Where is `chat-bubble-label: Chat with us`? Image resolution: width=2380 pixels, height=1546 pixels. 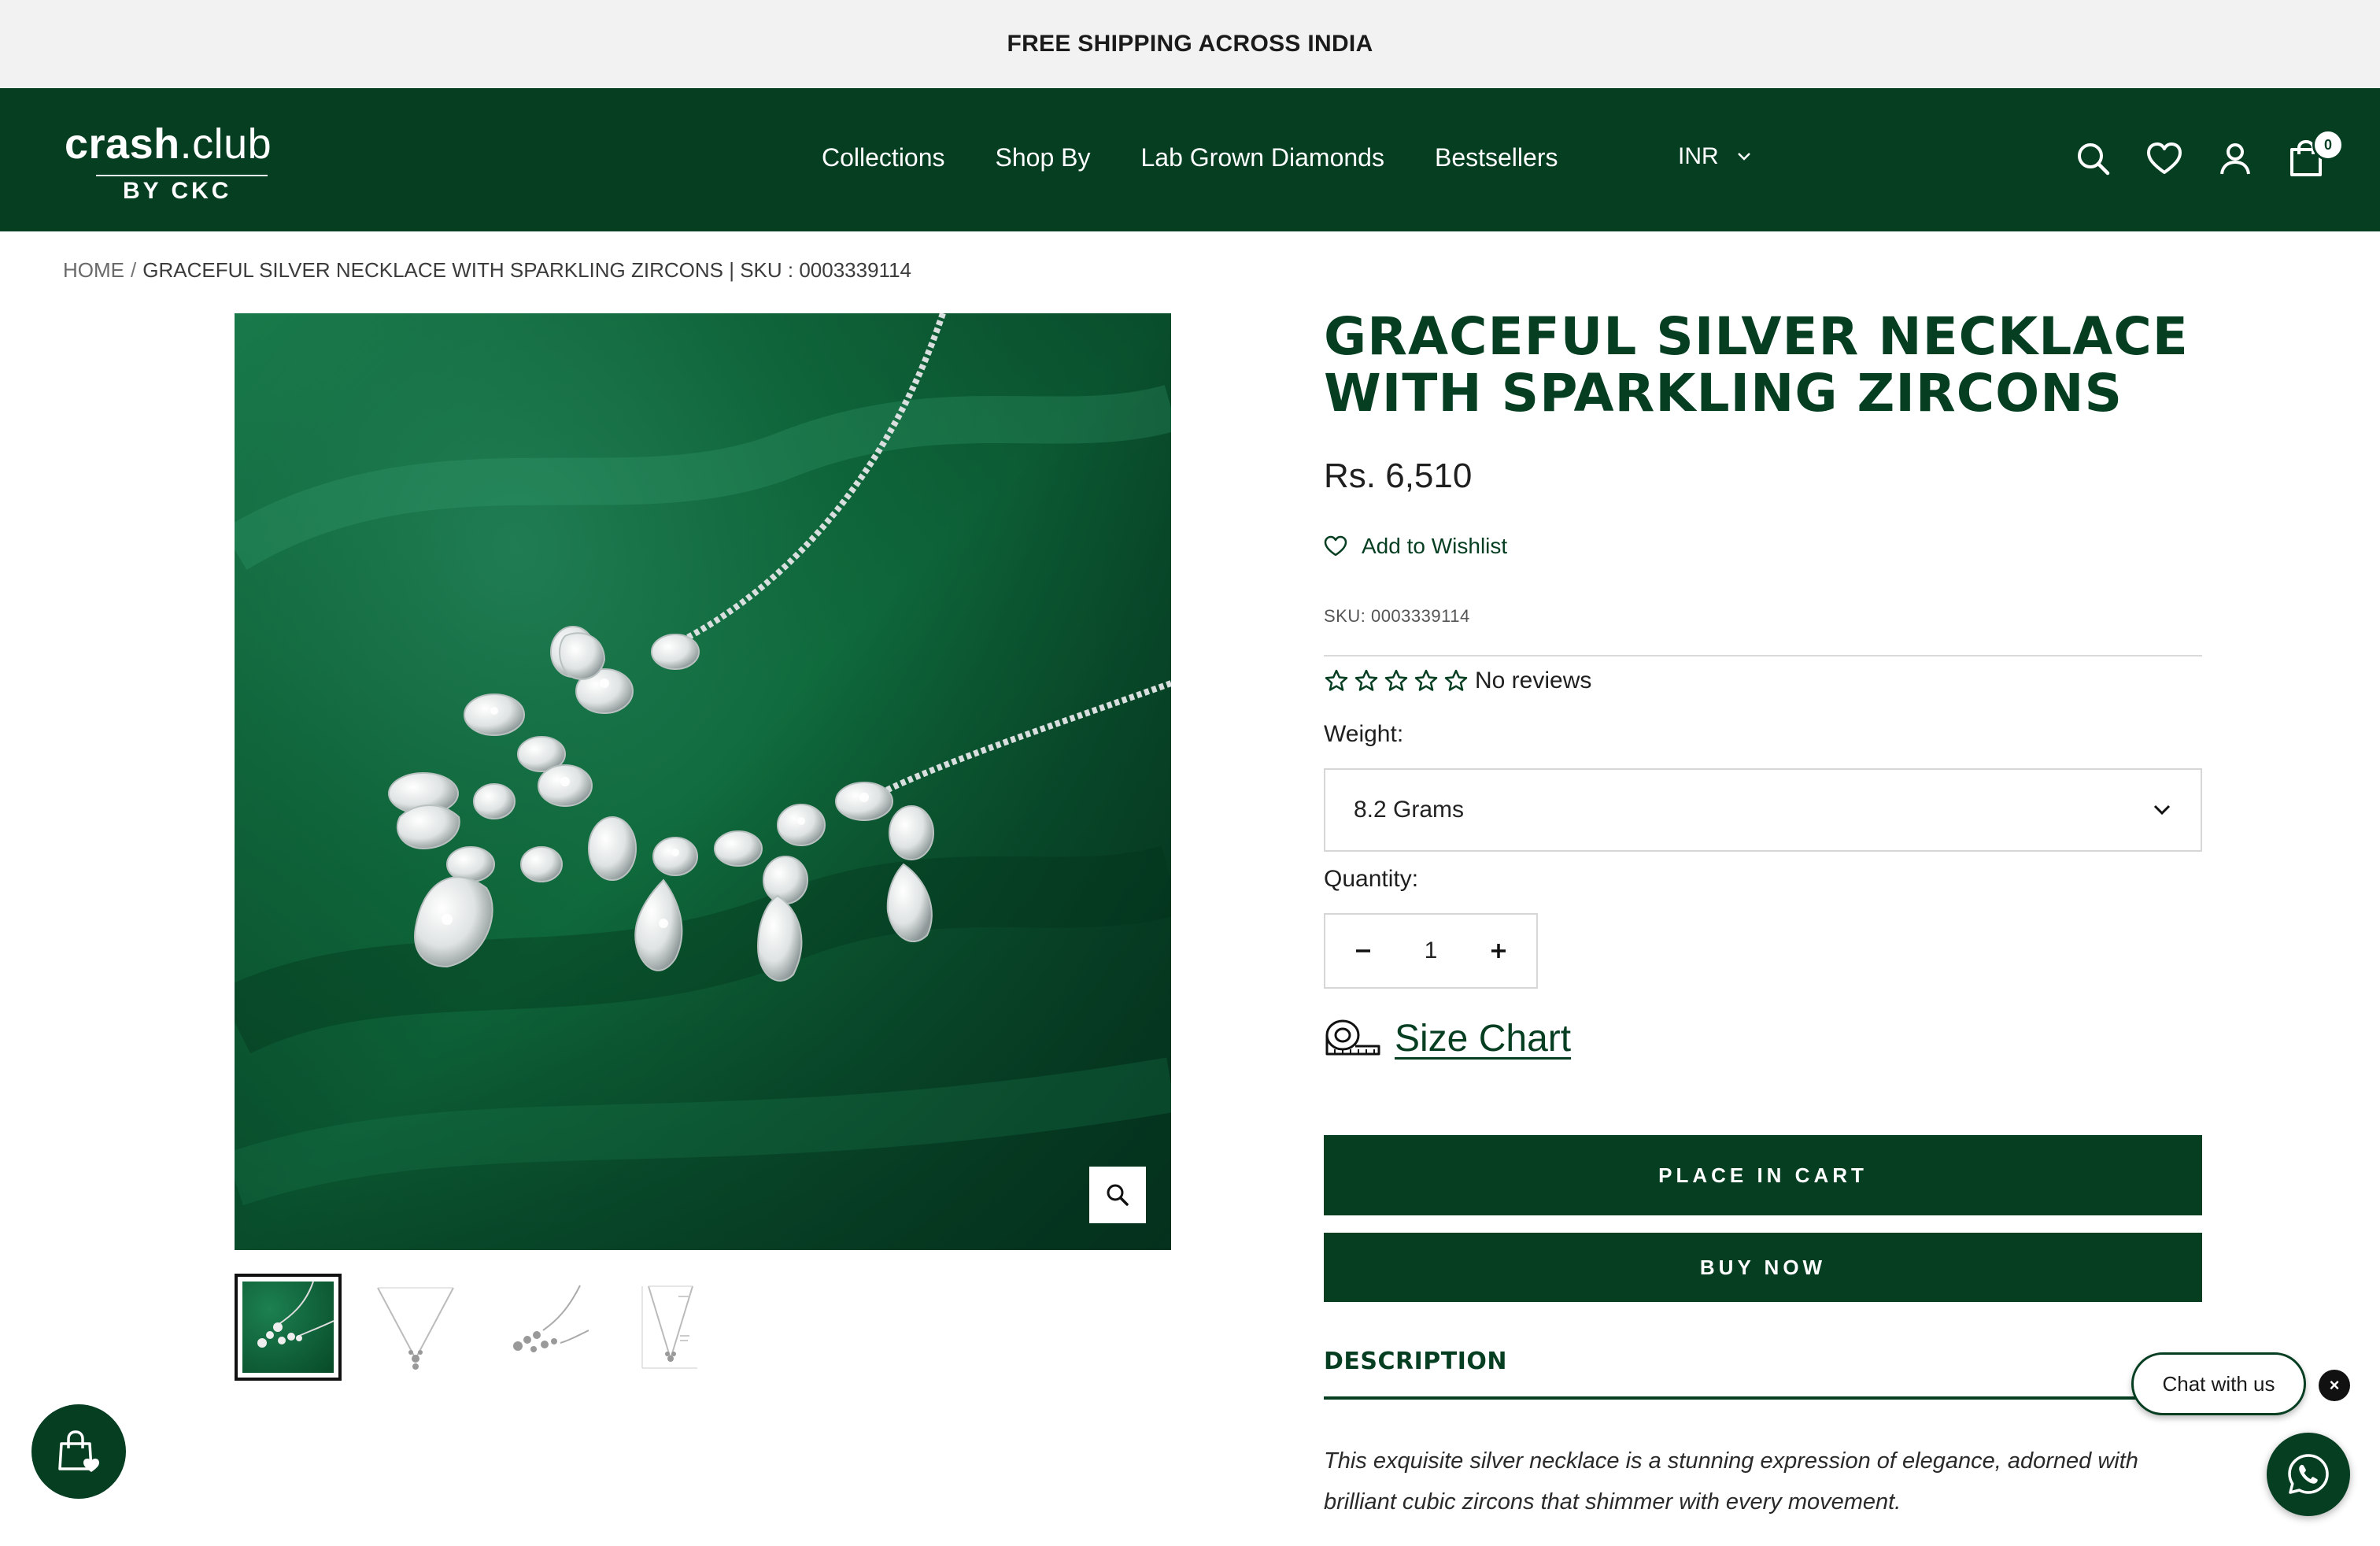 chat-bubble-label: Chat with us is located at coordinates (2218, 1383).